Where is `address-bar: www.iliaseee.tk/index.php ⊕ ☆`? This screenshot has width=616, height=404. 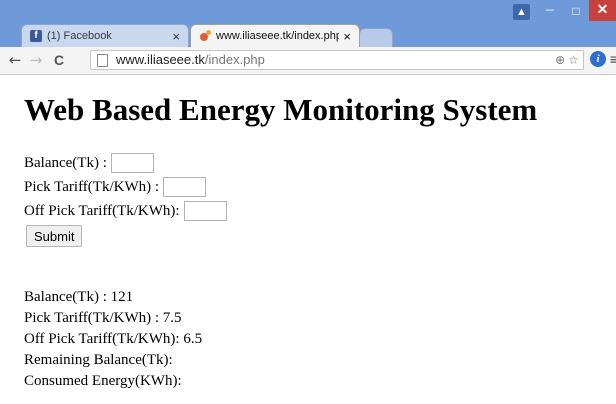
address-bar: www.iliaseee.tk/index.php ⊕ ☆ is located at coordinates (337, 60).